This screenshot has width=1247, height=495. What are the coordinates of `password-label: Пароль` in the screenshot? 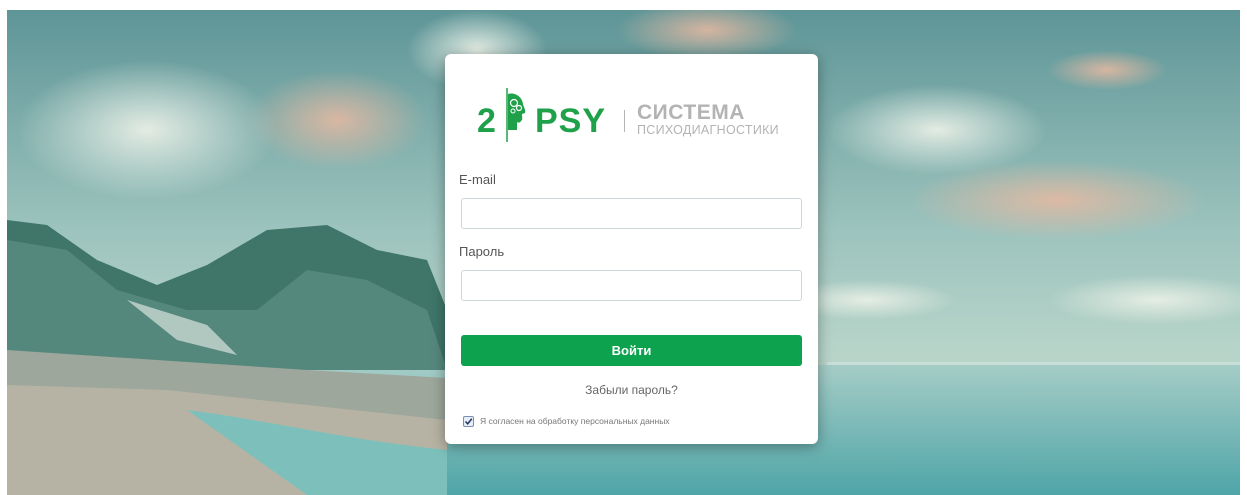 It's located at (482, 251).